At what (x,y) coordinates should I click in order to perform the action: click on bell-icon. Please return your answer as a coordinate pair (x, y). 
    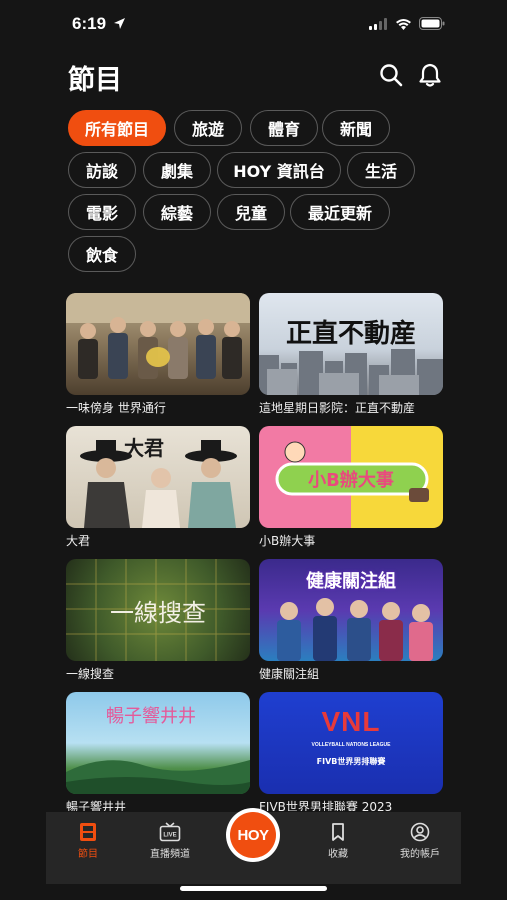
    Looking at the image, I should click on (430, 75).